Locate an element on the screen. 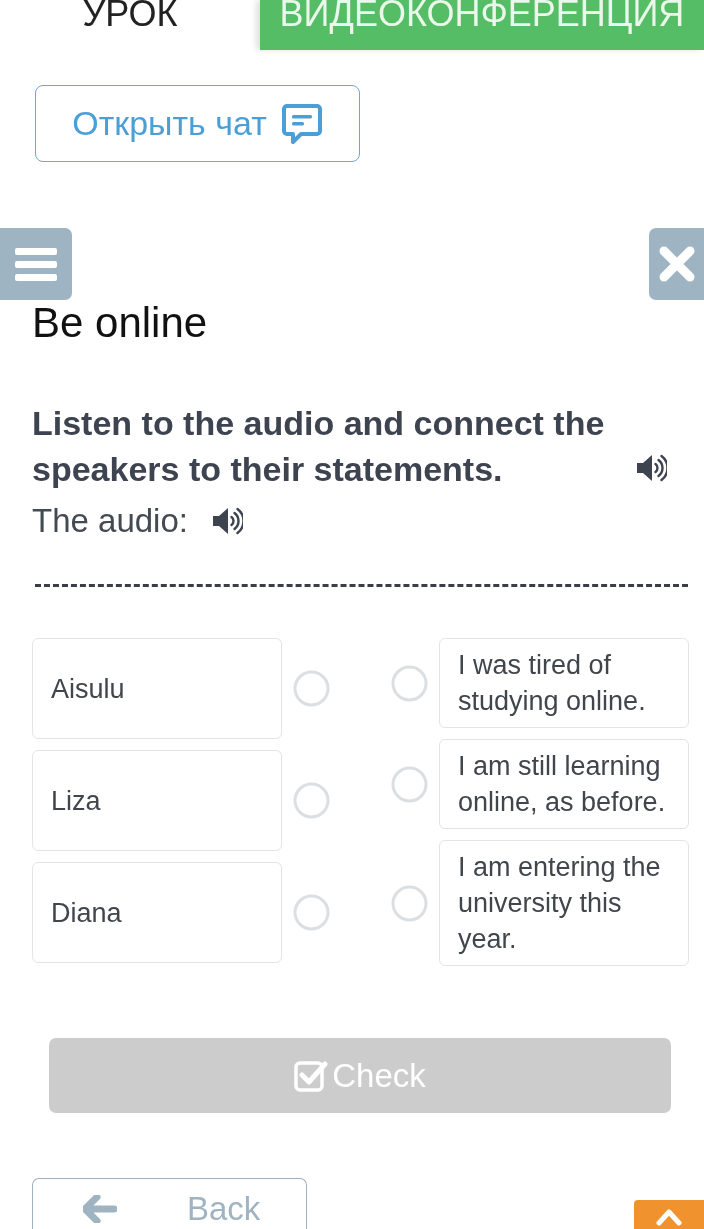  menu-button is located at coordinates (36, 264).